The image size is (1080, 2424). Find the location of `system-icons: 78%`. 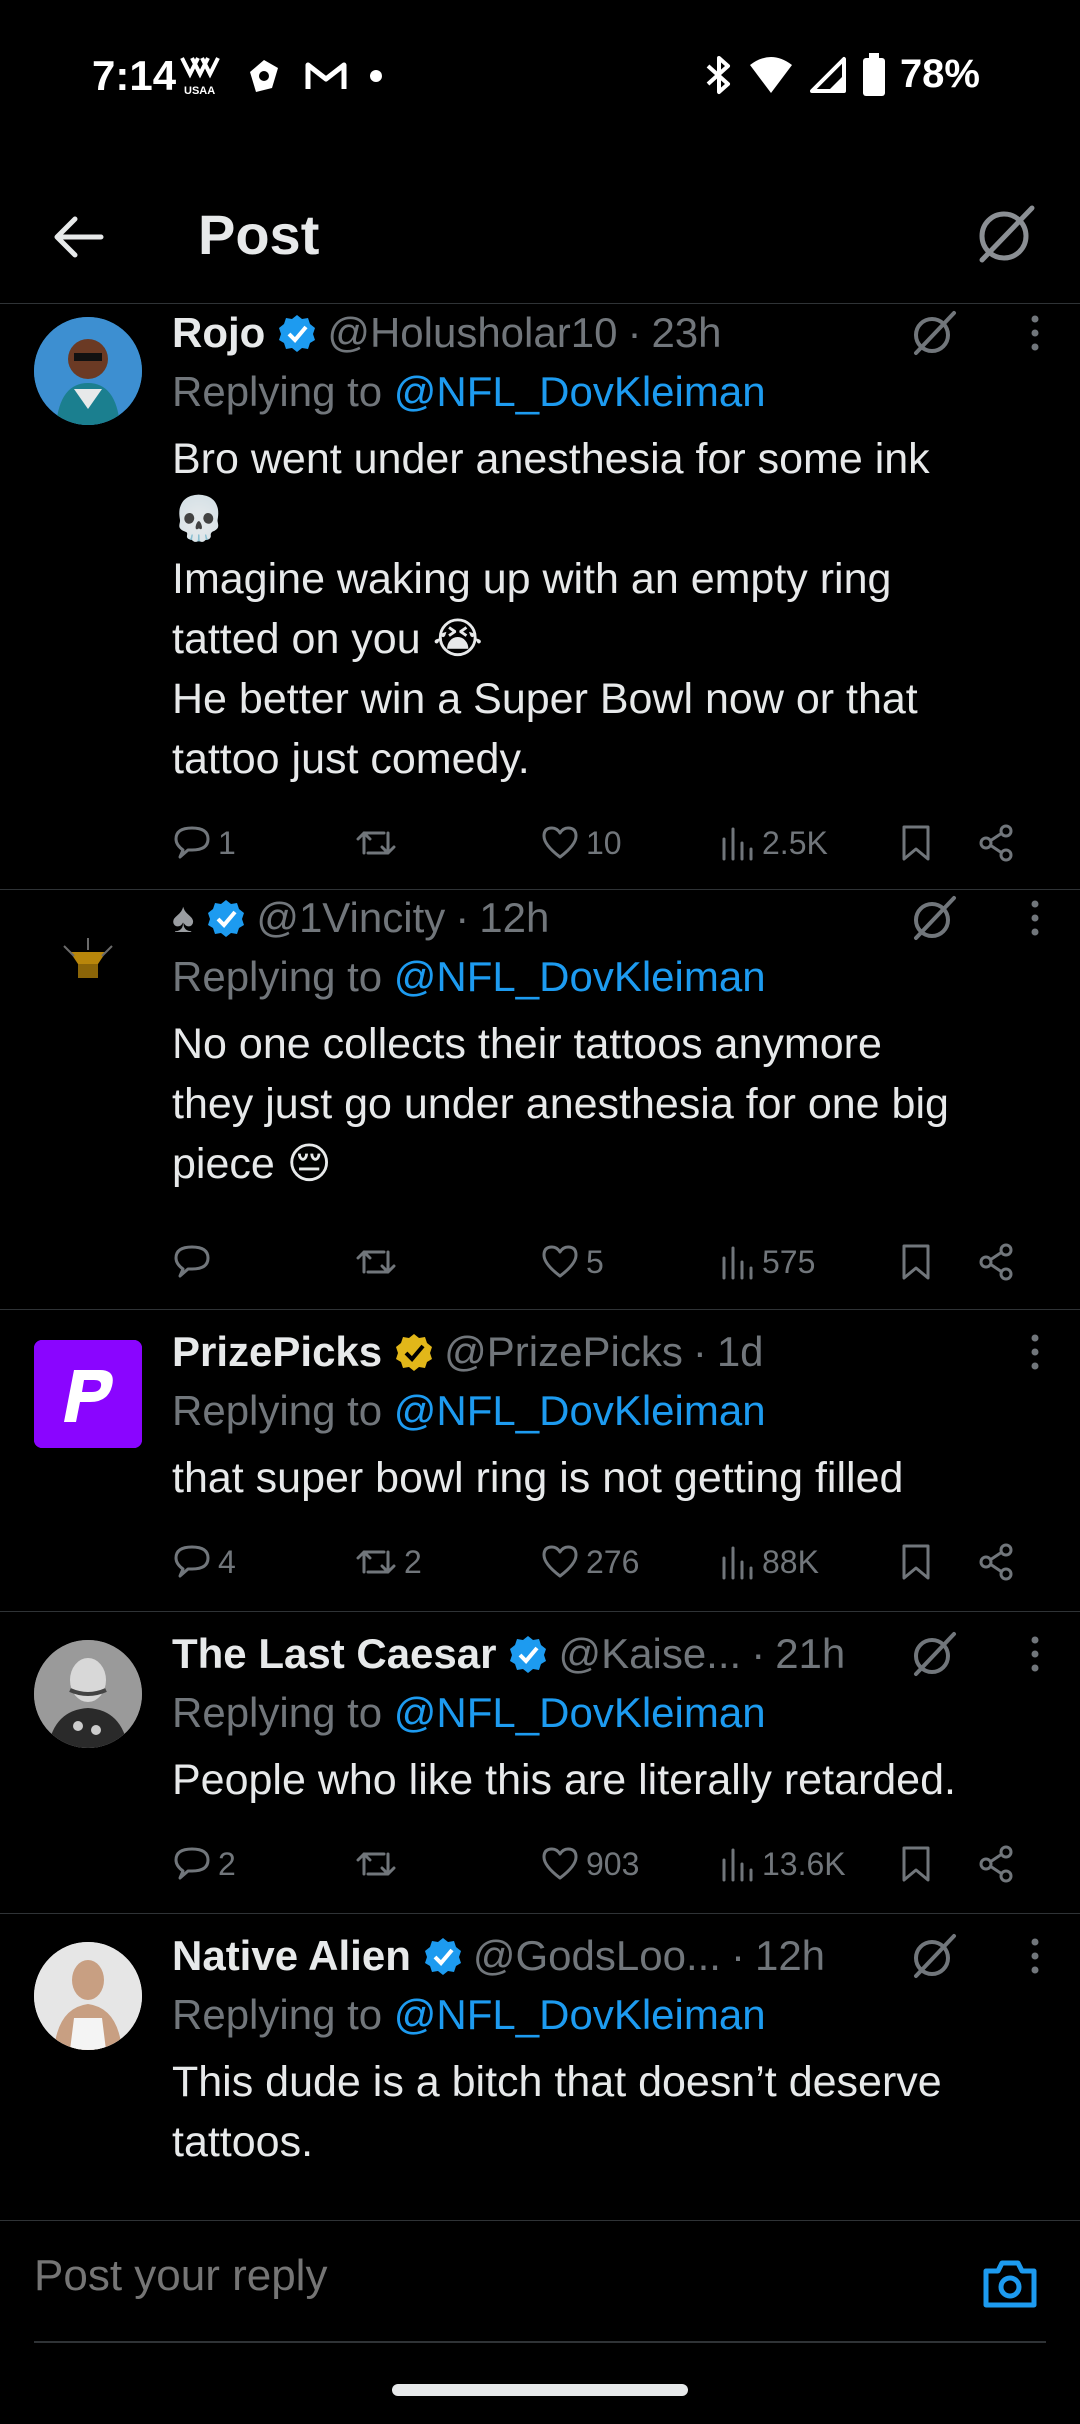

system-icons: 78% is located at coordinates (842, 74).